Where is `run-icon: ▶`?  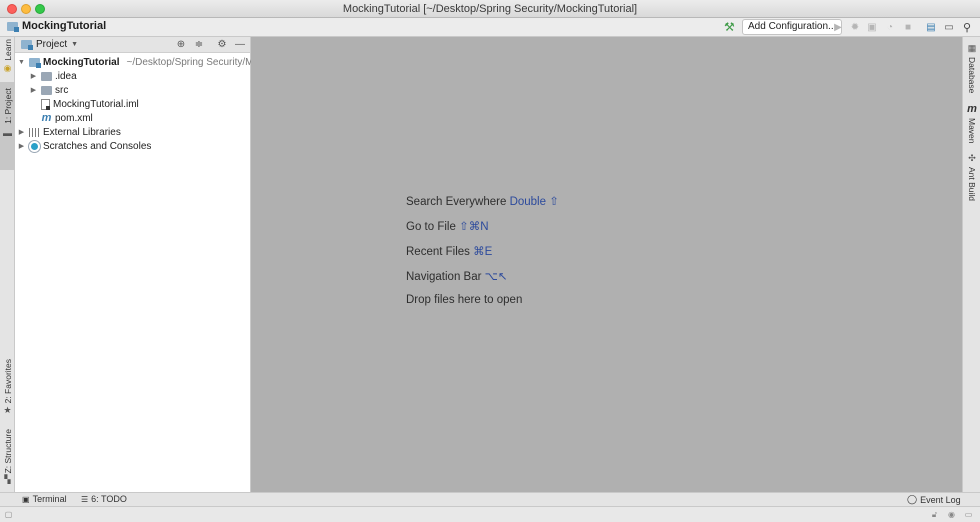 run-icon: ▶ is located at coordinates (838, 27).